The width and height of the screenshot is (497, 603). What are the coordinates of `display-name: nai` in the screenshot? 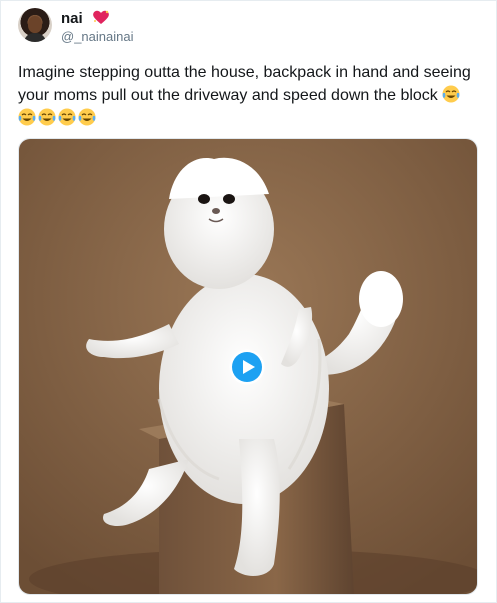 It's located at (72, 18).